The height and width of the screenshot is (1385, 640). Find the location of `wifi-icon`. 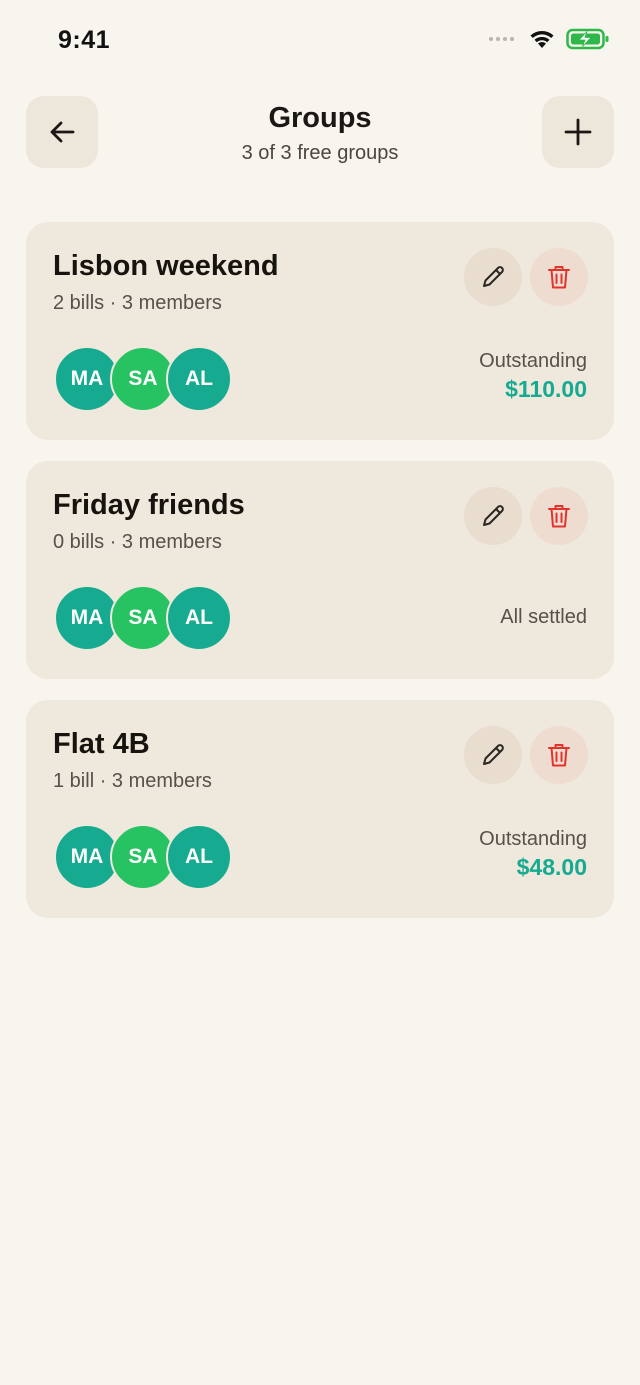

wifi-icon is located at coordinates (542, 39).